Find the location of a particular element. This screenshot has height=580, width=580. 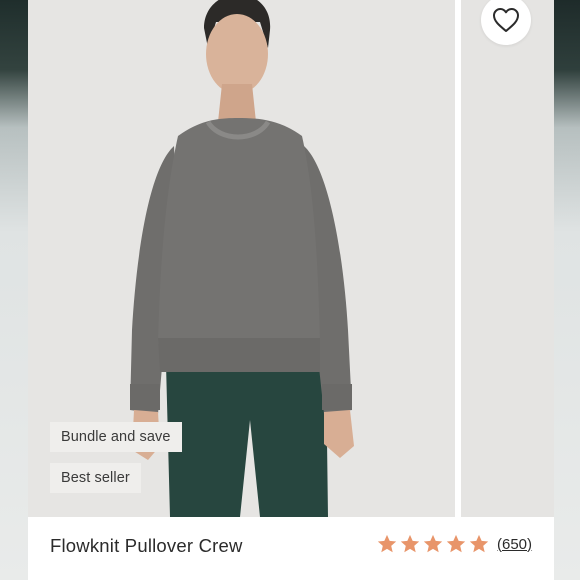

next-image-preview is located at coordinates (507, 258).